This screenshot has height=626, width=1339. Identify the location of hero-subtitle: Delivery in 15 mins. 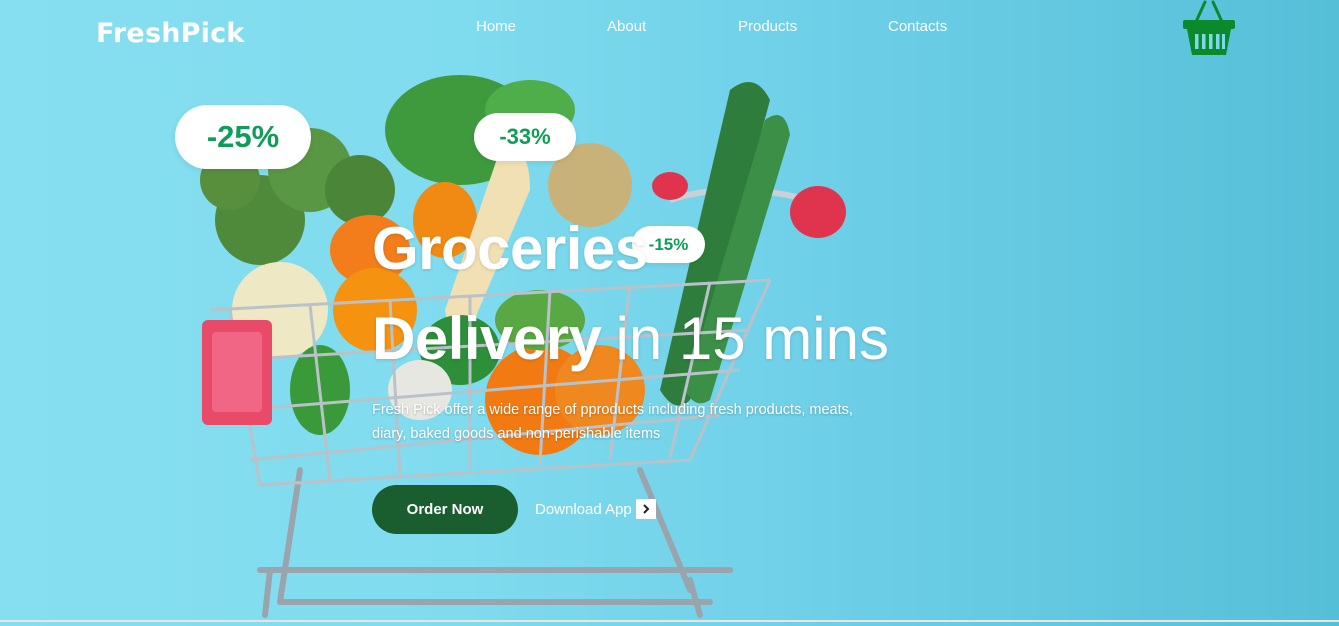
(630, 339).